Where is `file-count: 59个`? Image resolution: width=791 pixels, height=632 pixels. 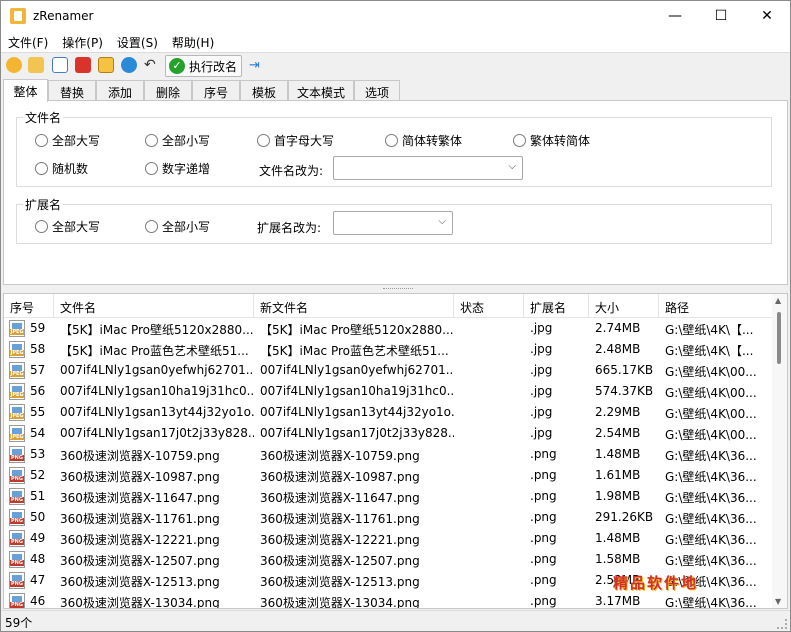 file-count: 59个 is located at coordinates (19, 623).